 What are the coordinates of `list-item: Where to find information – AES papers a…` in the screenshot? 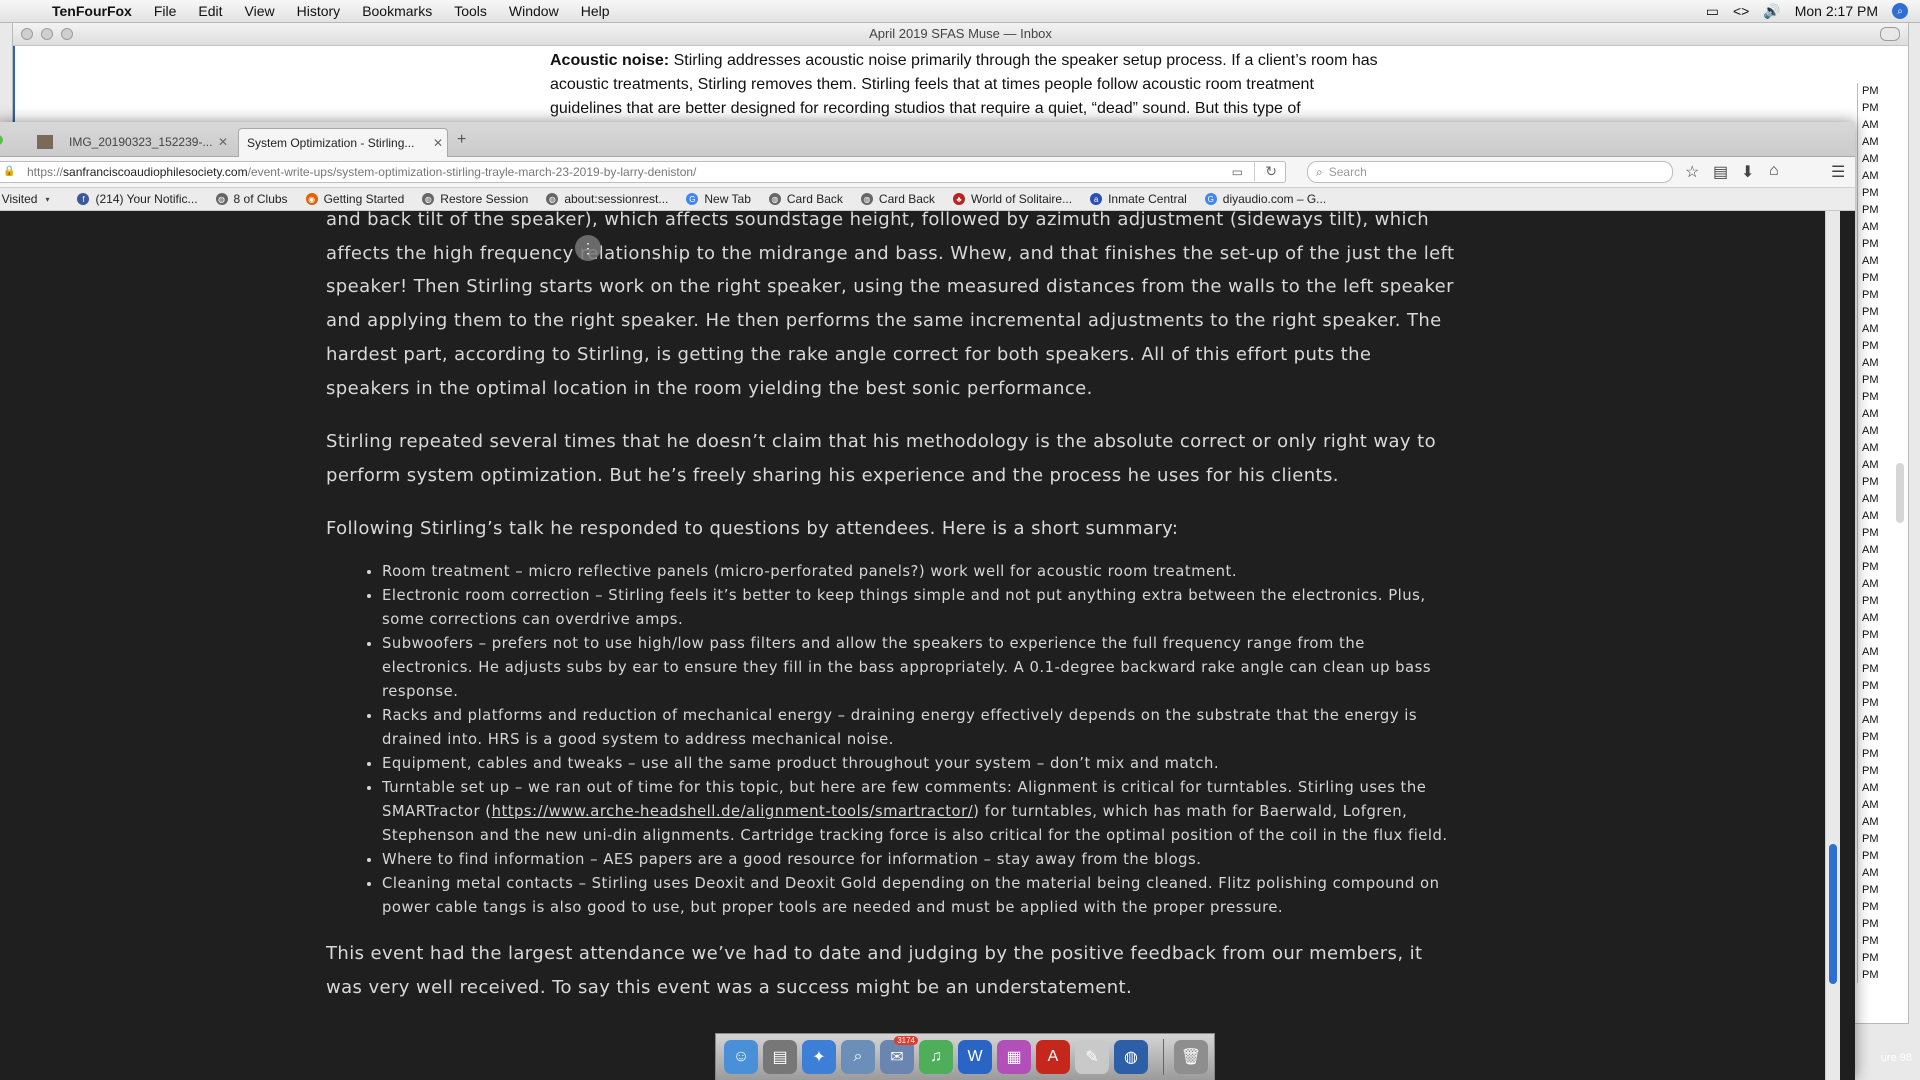 It's located at (921, 860).